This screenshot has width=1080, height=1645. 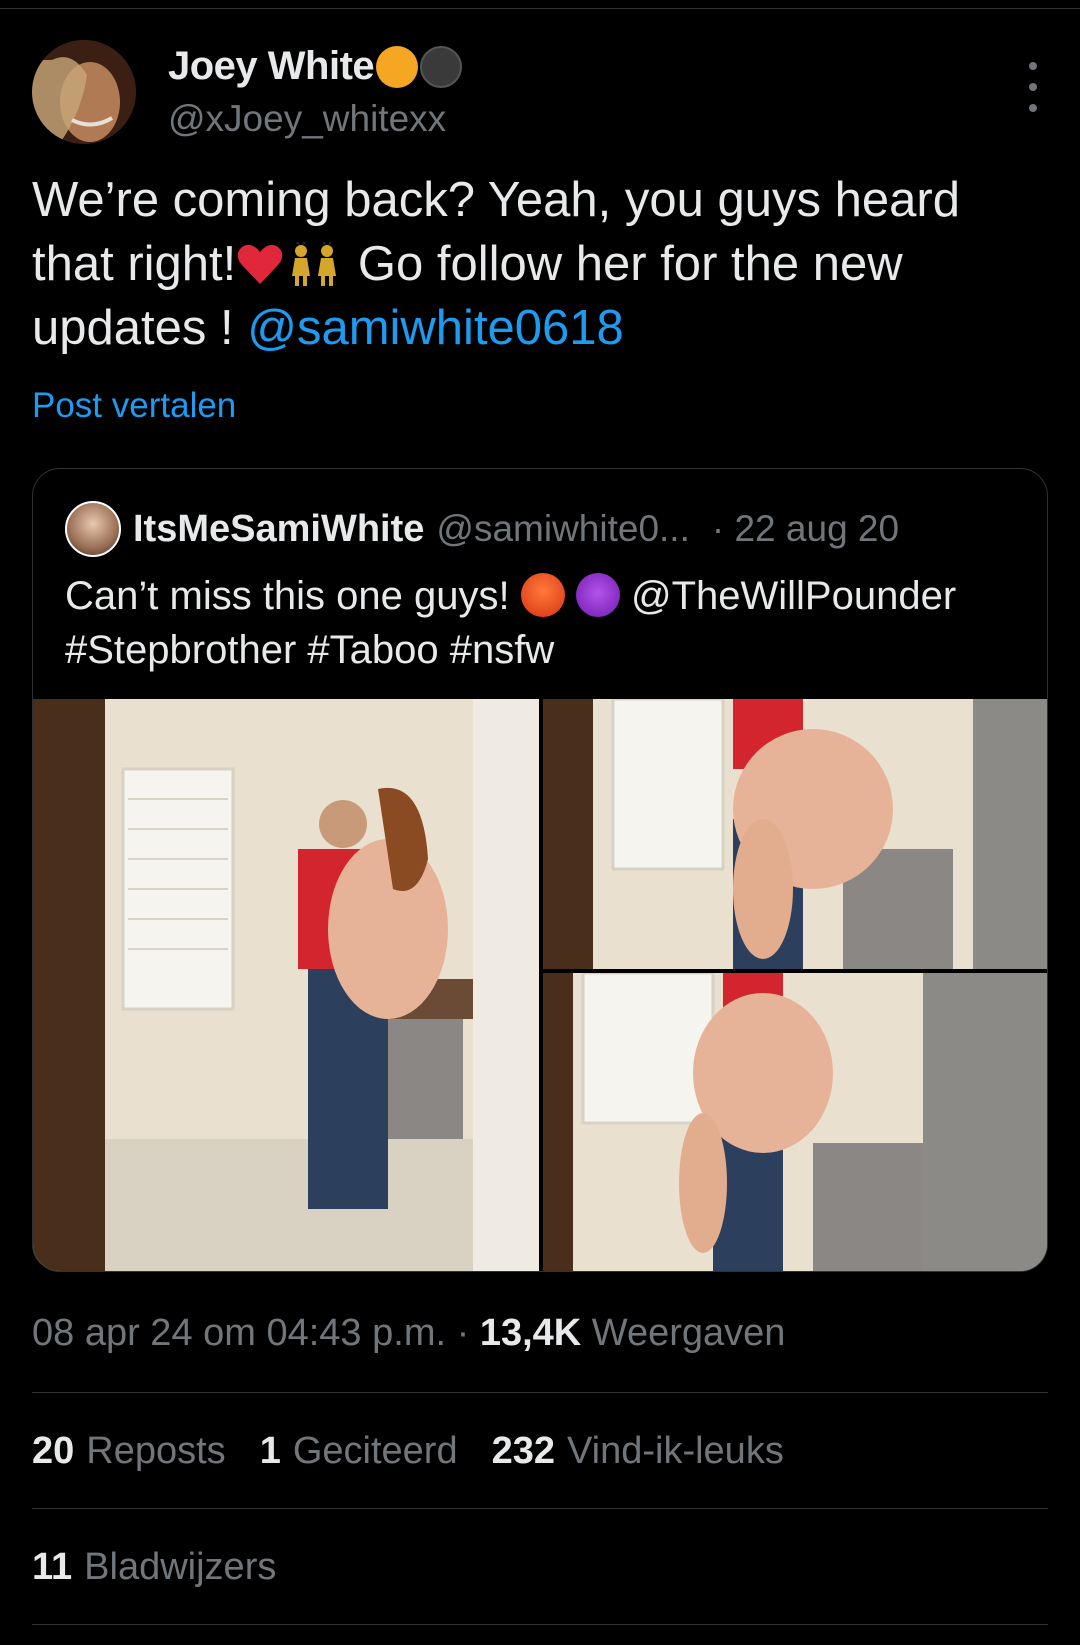 I want to click on author-name-row: Joey White, so click(x=315, y=66).